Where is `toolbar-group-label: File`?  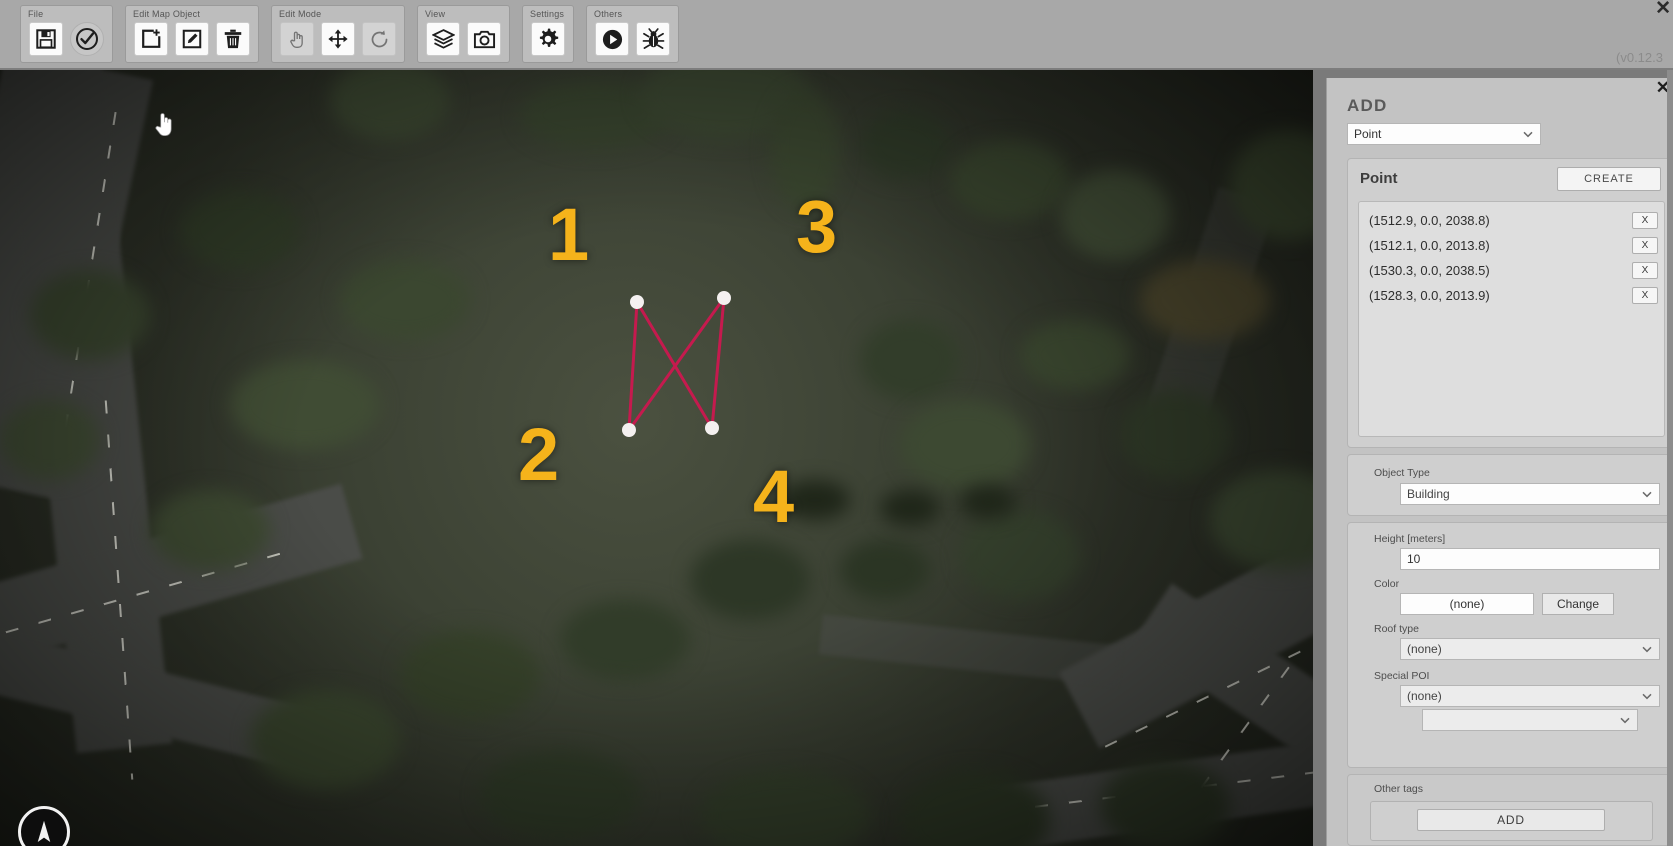
toolbar-group-label: File is located at coordinates (36, 14).